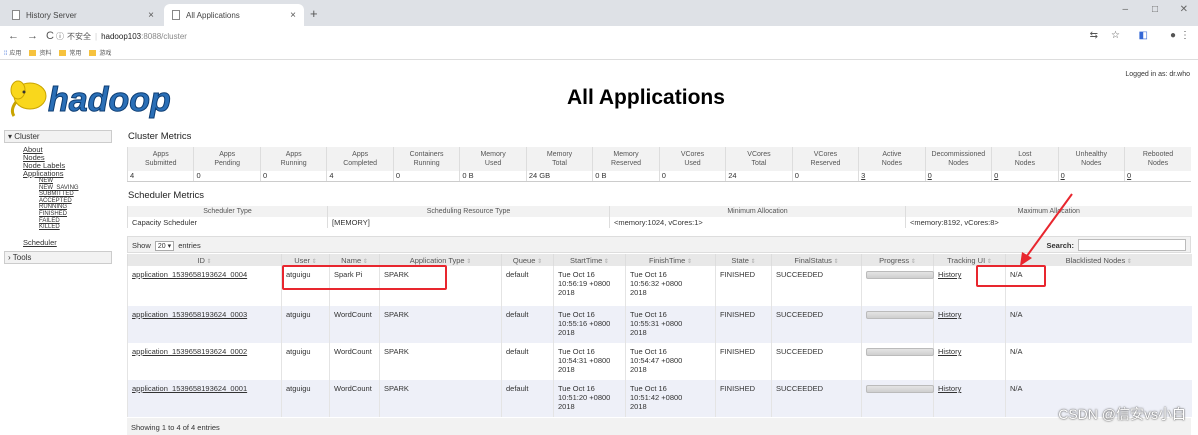  Describe the element at coordinates (1184, 9) in the screenshot. I see `close-window-button: ✕` at that location.